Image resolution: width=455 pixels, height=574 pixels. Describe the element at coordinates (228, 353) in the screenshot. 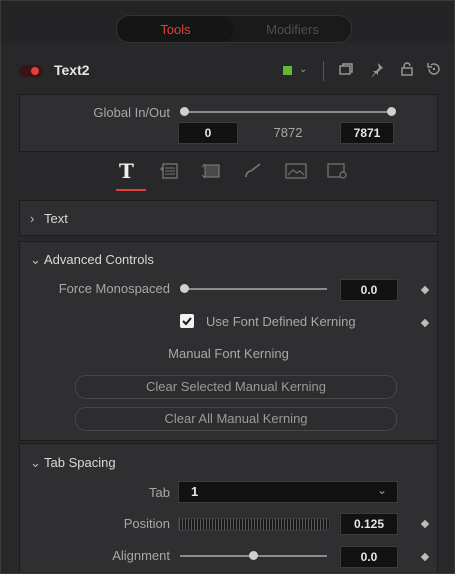

I see `manual-font-kerning-label: Manual Font Kerning` at that location.